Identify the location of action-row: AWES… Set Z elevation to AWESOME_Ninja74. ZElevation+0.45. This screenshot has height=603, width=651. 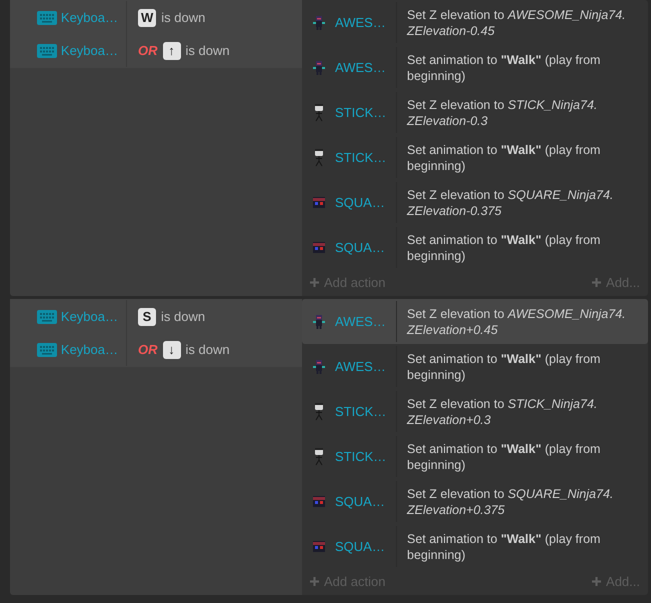
(475, 321).